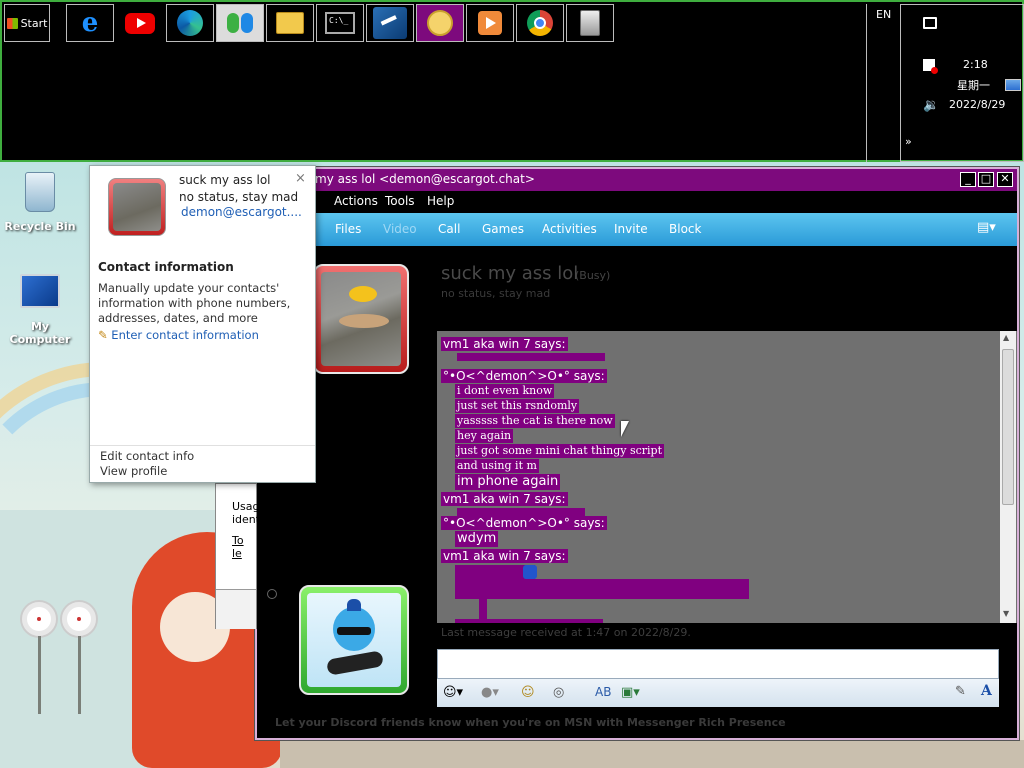 This screenshot has height=768, width=1024. I want to click on taskbar-app-mail, so click(390, 23).